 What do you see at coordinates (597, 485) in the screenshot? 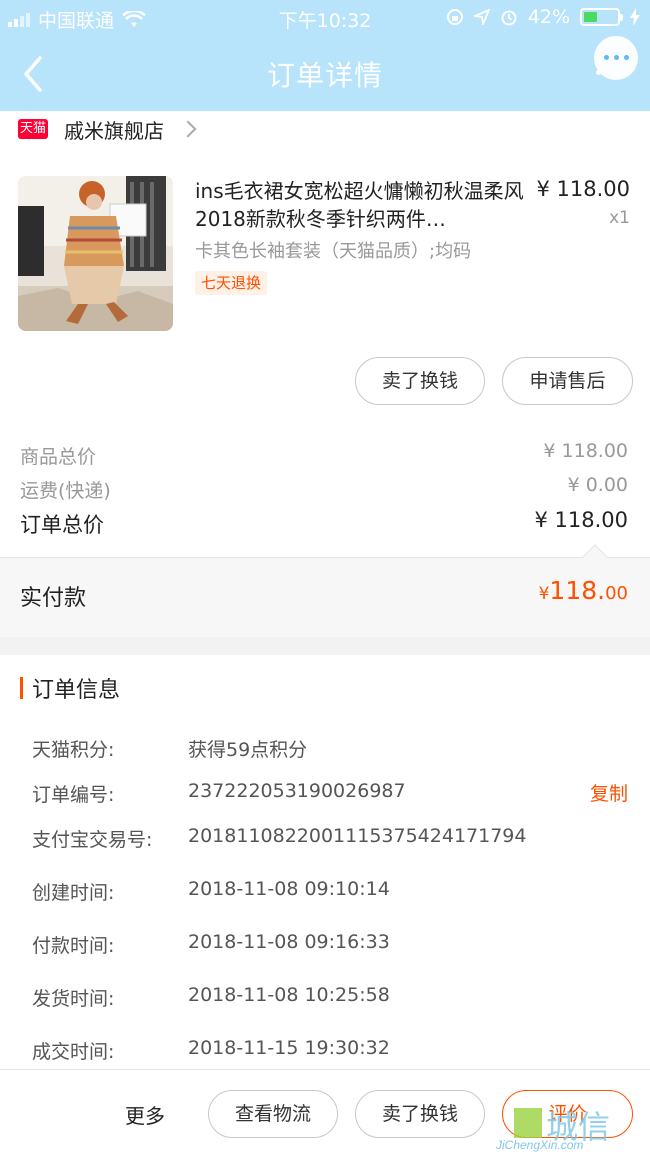
I see `shipping-value: ¥ 0.00` at bounding box center [597, 485].